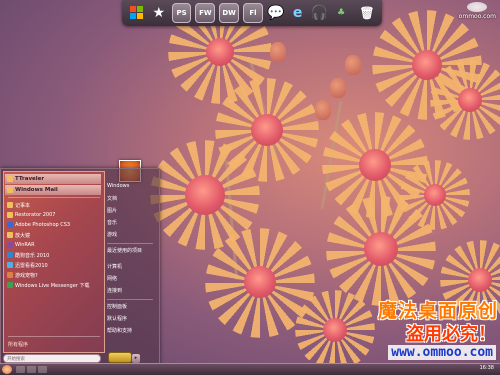  Describe the element at coordinates (112, 278) in the screenshot. I see `place-item: 网络` at that location.